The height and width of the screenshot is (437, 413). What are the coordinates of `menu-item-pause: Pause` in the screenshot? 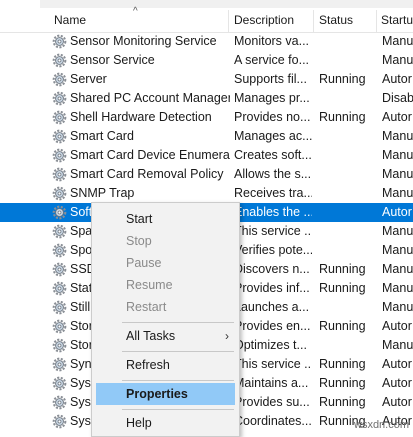 It's located at (165, 263).